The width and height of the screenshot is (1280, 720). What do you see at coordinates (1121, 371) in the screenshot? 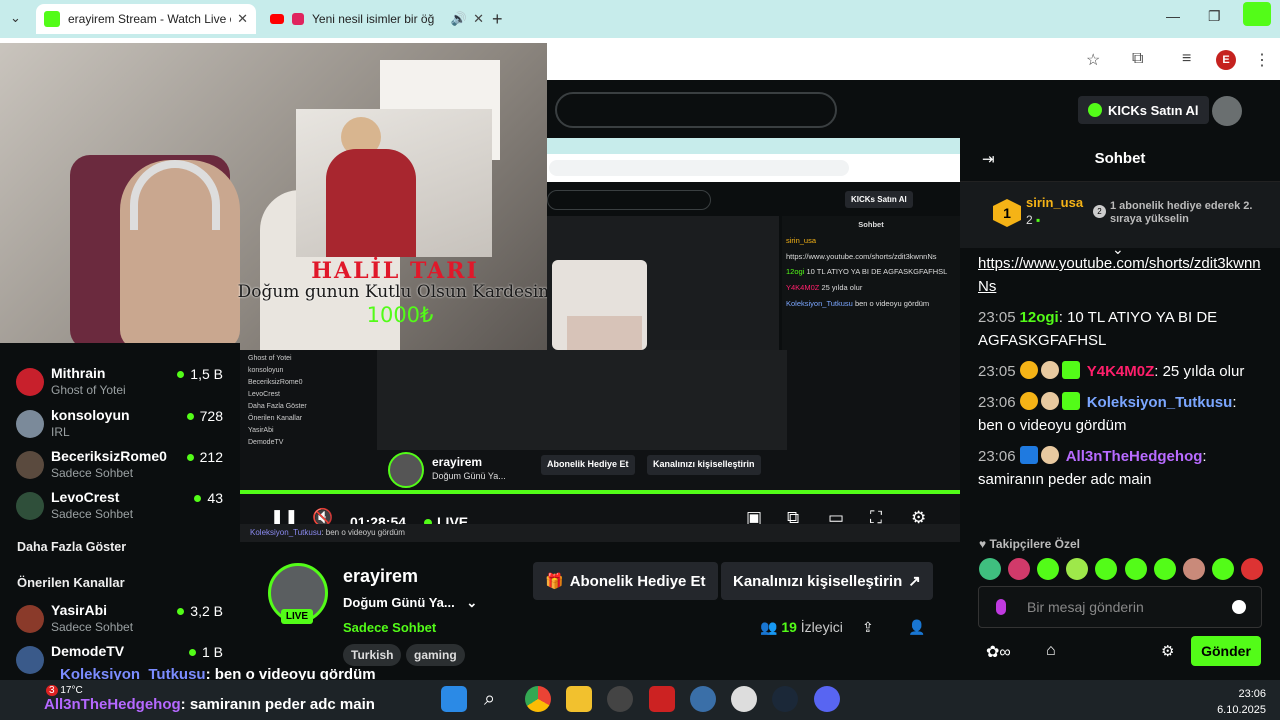
I see `message-user: Y4K4M0Z` at bounding box center [1121, 371].